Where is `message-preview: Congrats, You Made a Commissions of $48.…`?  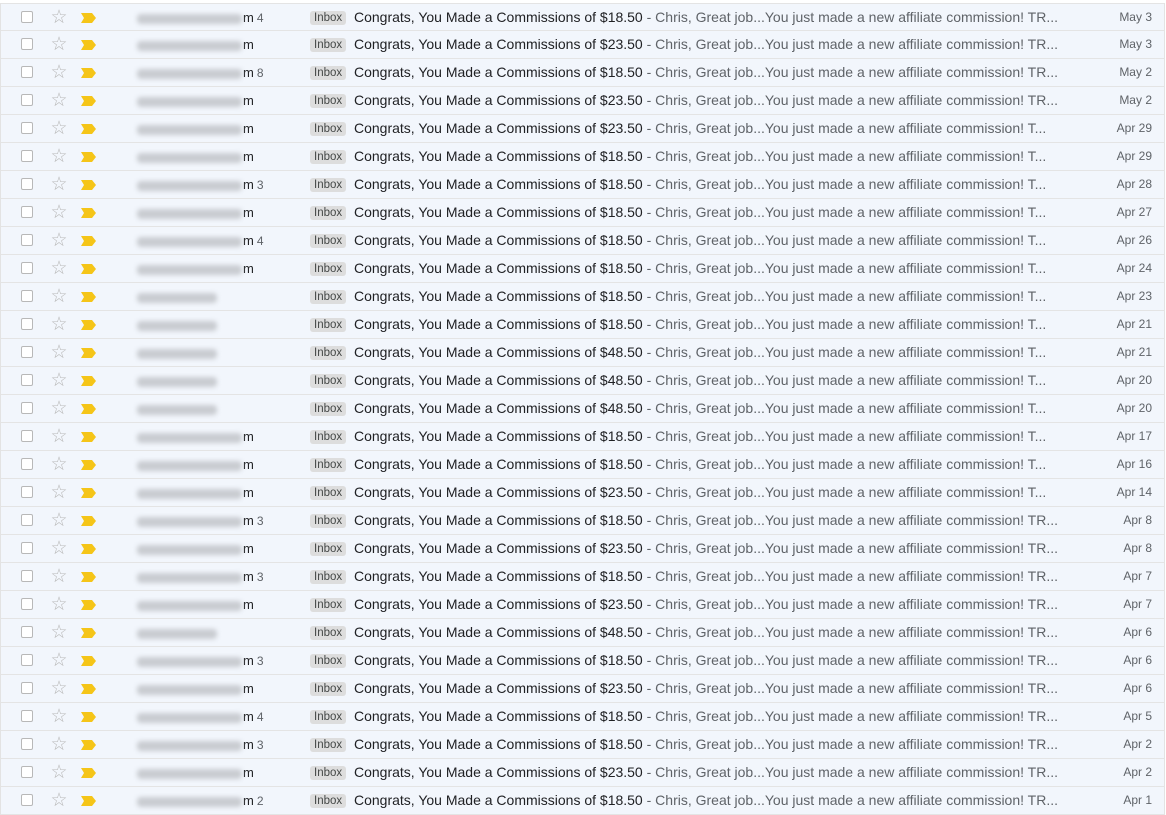 message-preview: Congrats, You Made a Commissions of $48.… is located at coordinates (715, 380).